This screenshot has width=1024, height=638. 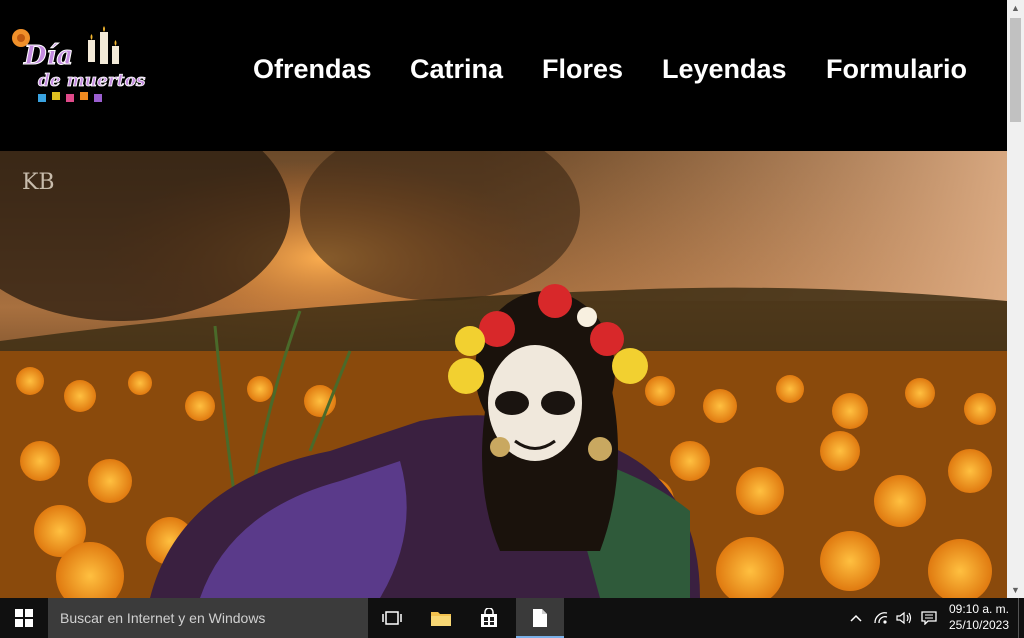 What do you see at coordinates (582, 69) in the screenshot?
I see `nav-link-flores: Flores` at bounding box center [582, 69].